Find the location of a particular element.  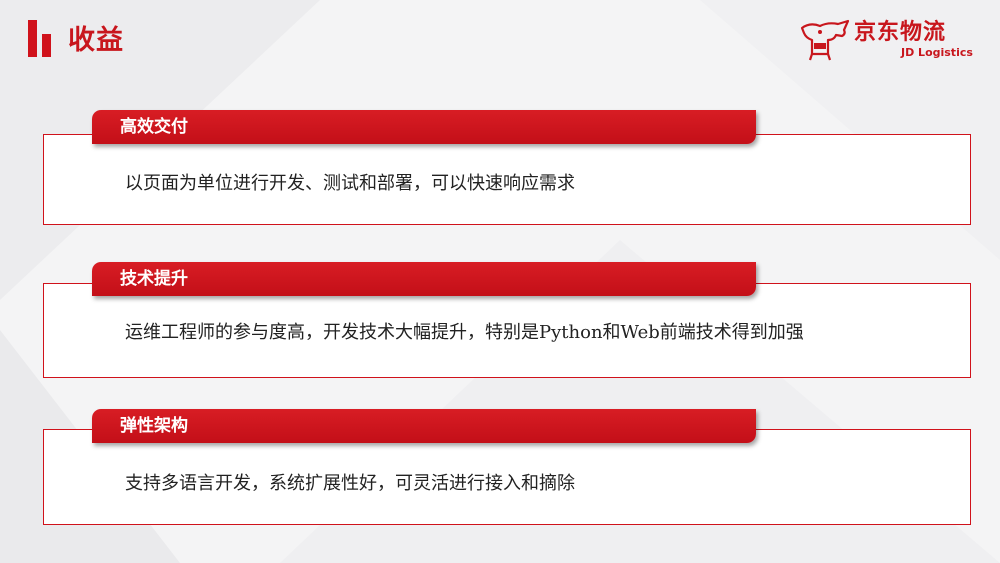

benefit-tag-elastic-architecture: 弹性架构 is located at coordinates (424, 426).